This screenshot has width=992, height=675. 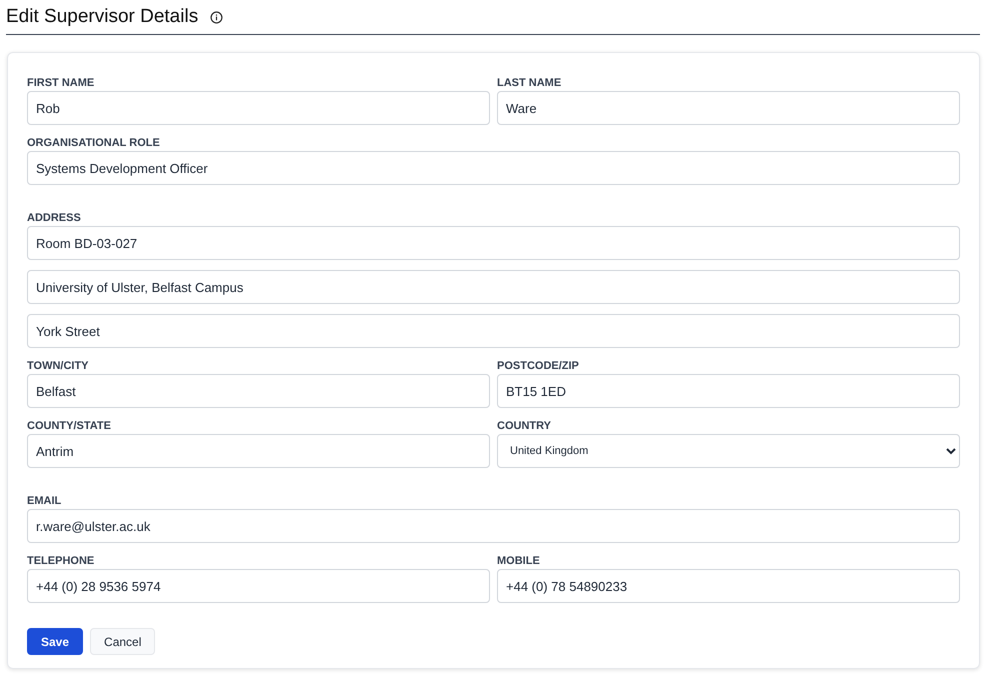 I want to click on field-label: ADDRESS, so click(x=54, y=218).